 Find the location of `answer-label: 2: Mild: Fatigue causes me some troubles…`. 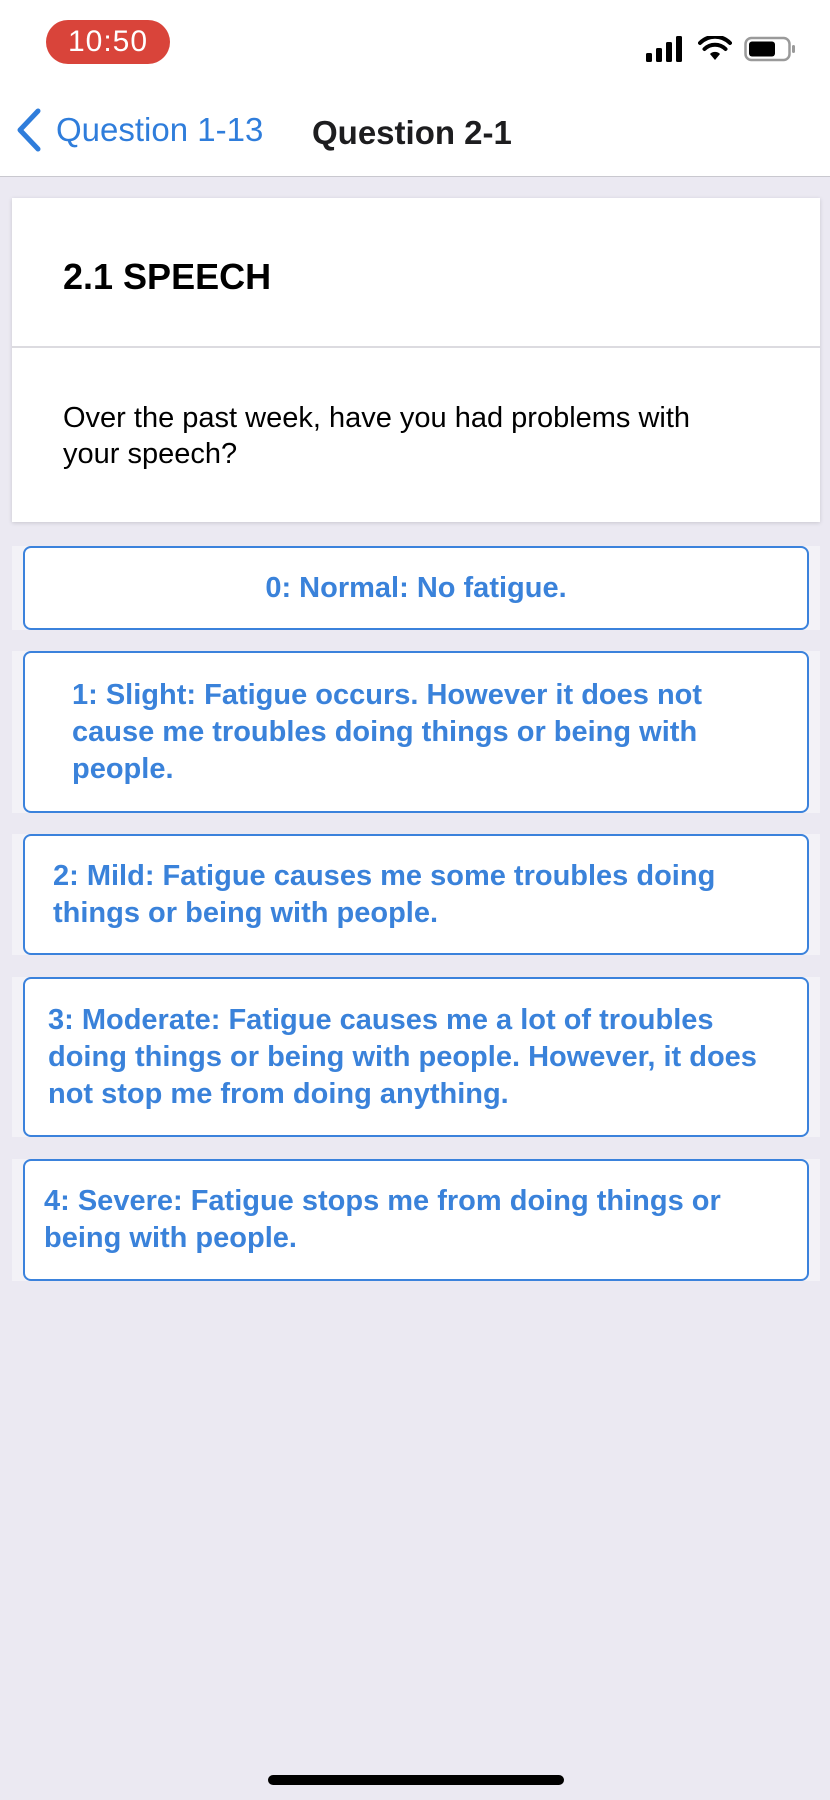

answer-label: 2: Mild: Fatigue causes me some troubles… is located at coordinates (384, 894).